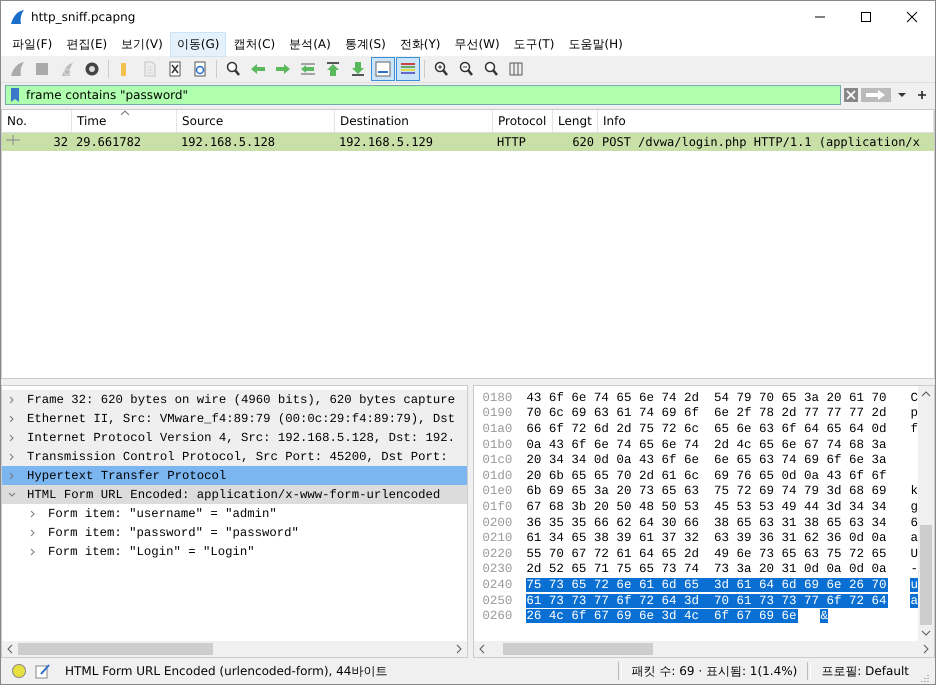  I want to click on tree-item: HTML Form URL Encoded: application/x-www-form-urlencoded, so click(235, 494).